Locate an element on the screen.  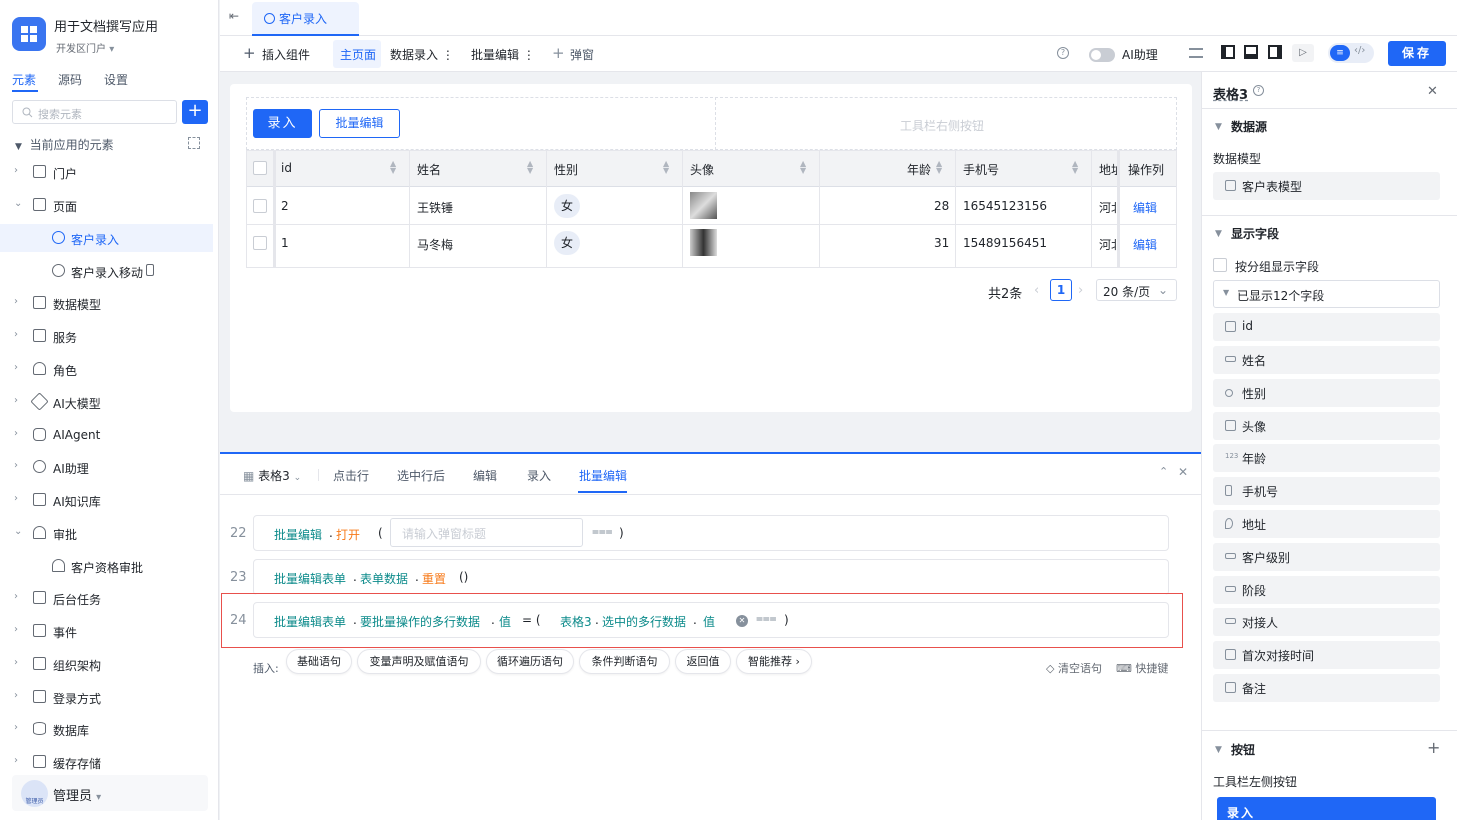
plus-icon: + is located at coordinates (249, 53).